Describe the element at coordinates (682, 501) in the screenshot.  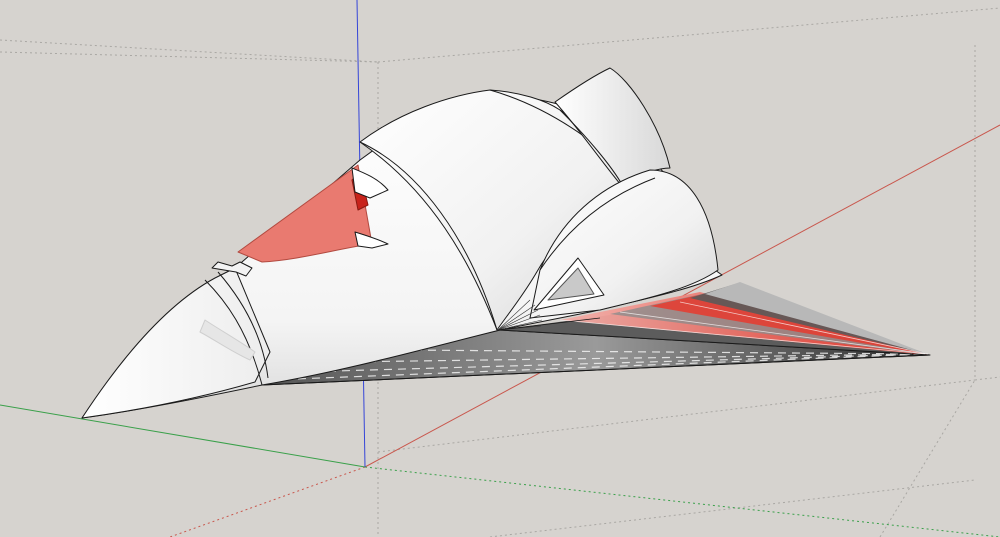
I see `green-axis-dotted` at that location.